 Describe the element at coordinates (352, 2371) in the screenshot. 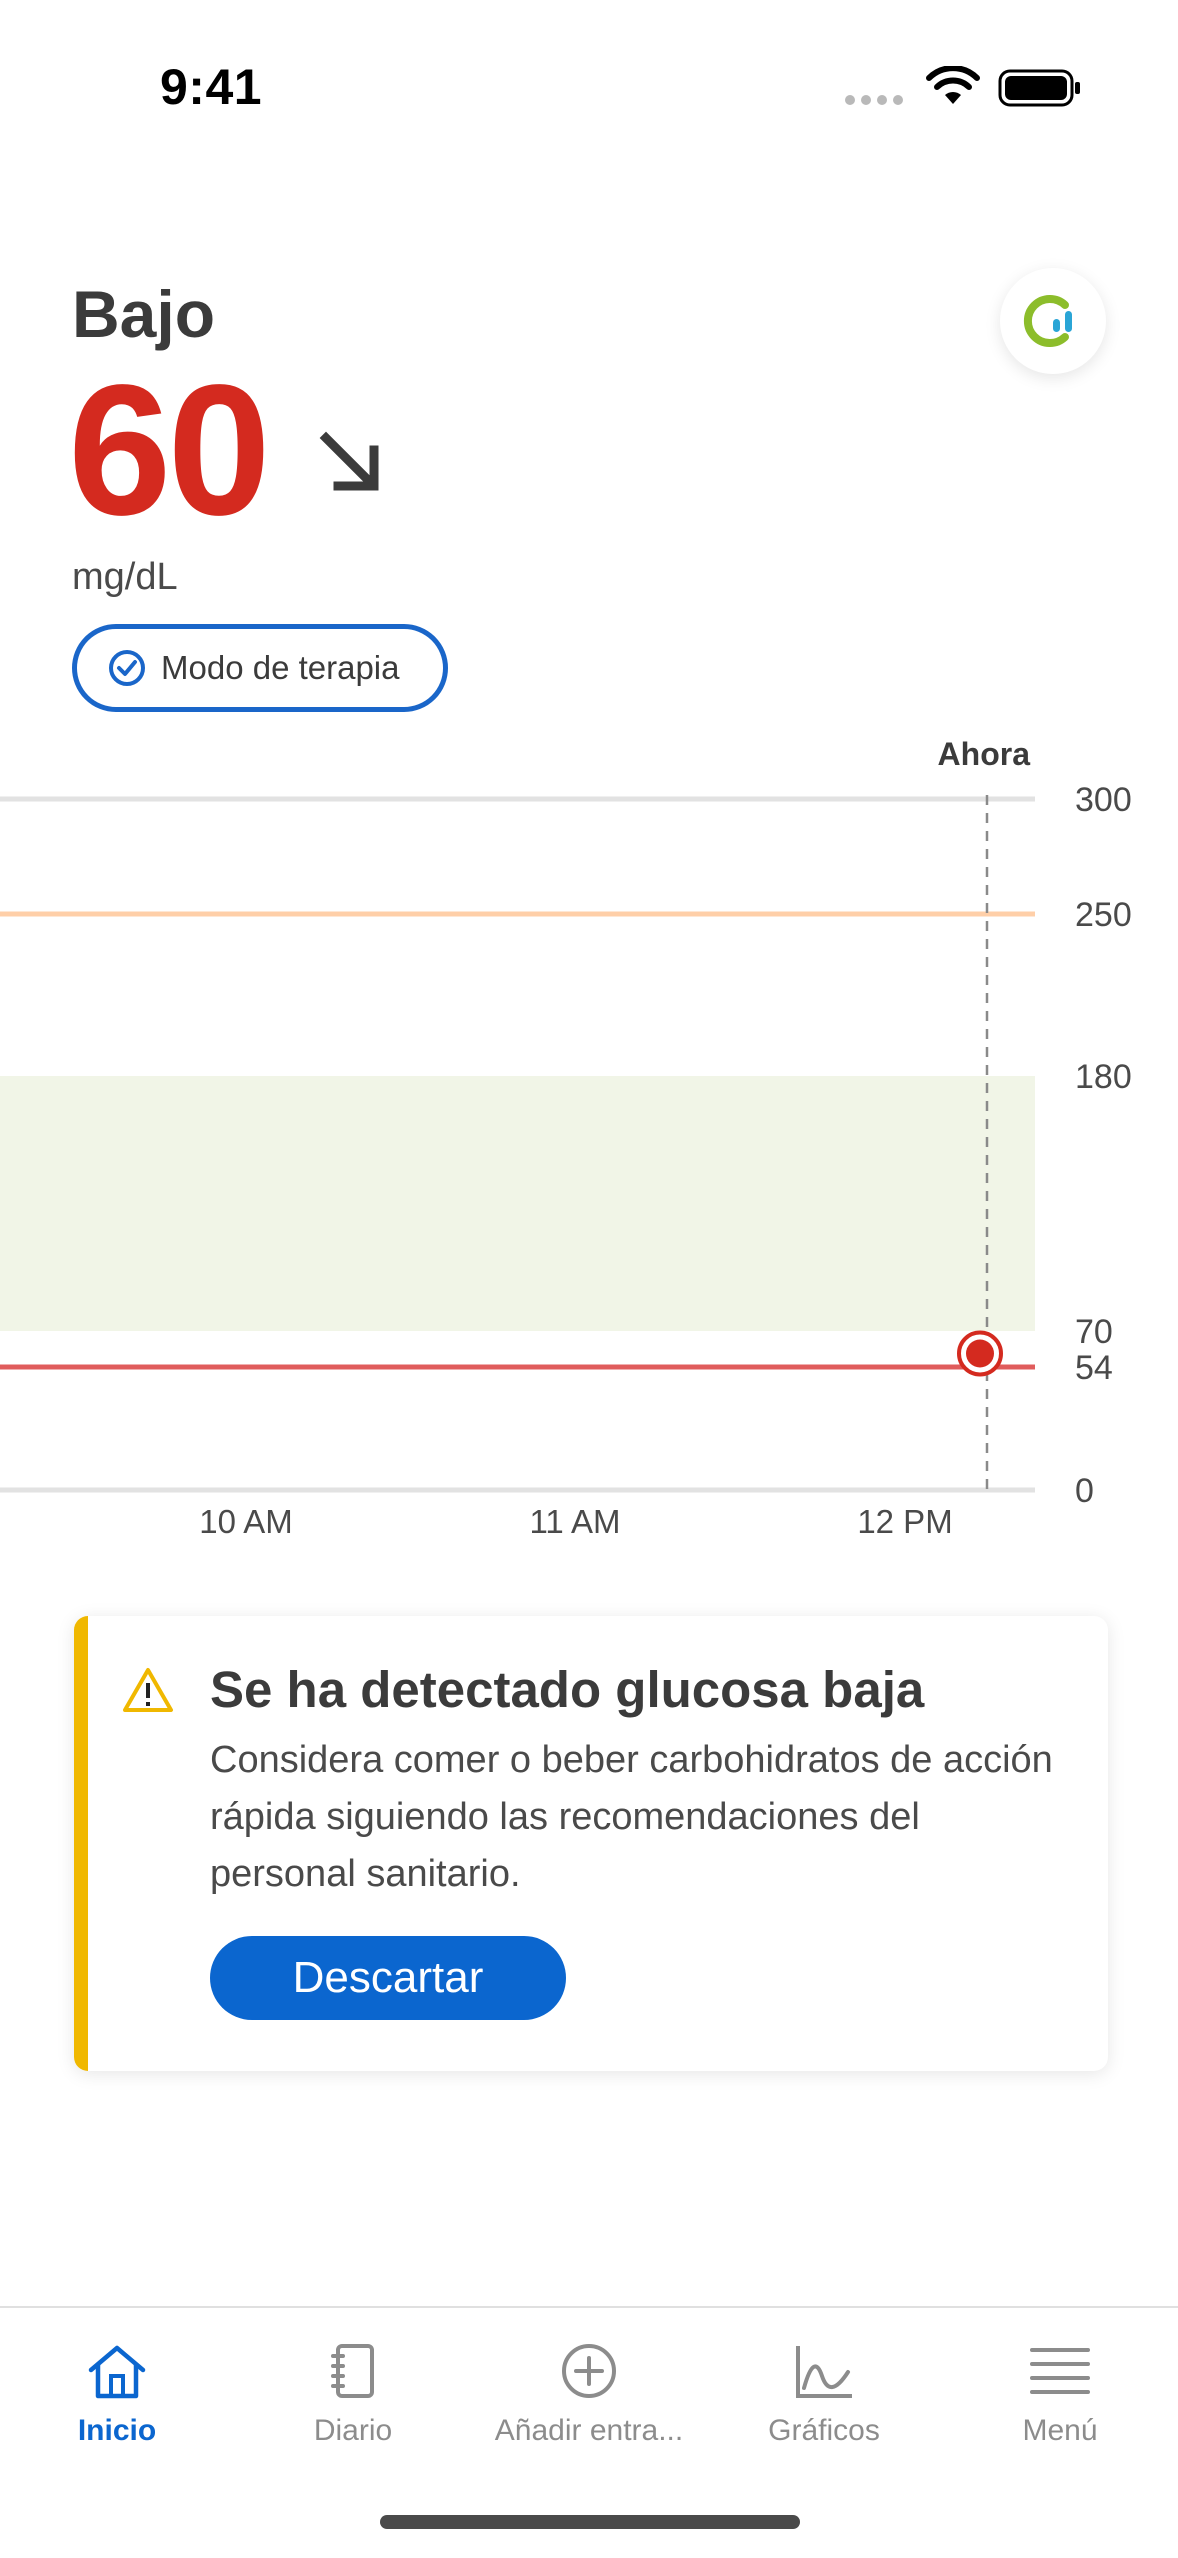

I see `logbook-icon` at that location.